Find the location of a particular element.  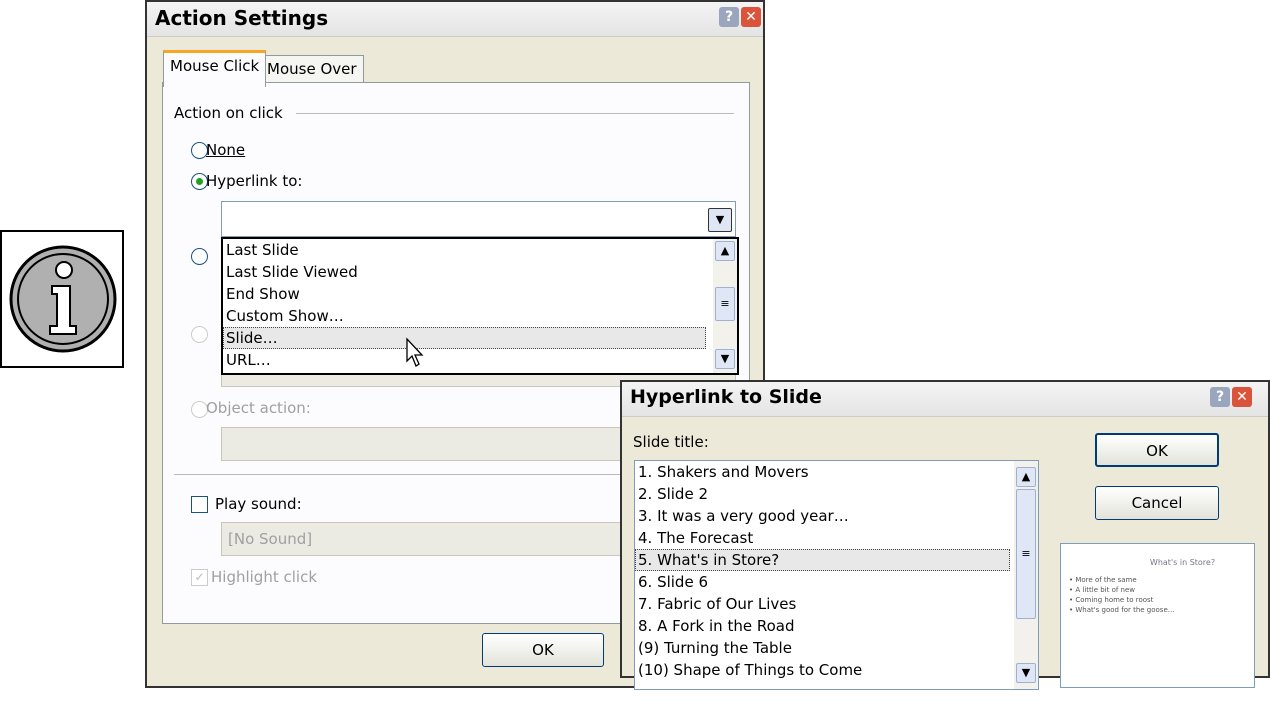

tab-label: Mouse Click is located at coordinates (215, 66).